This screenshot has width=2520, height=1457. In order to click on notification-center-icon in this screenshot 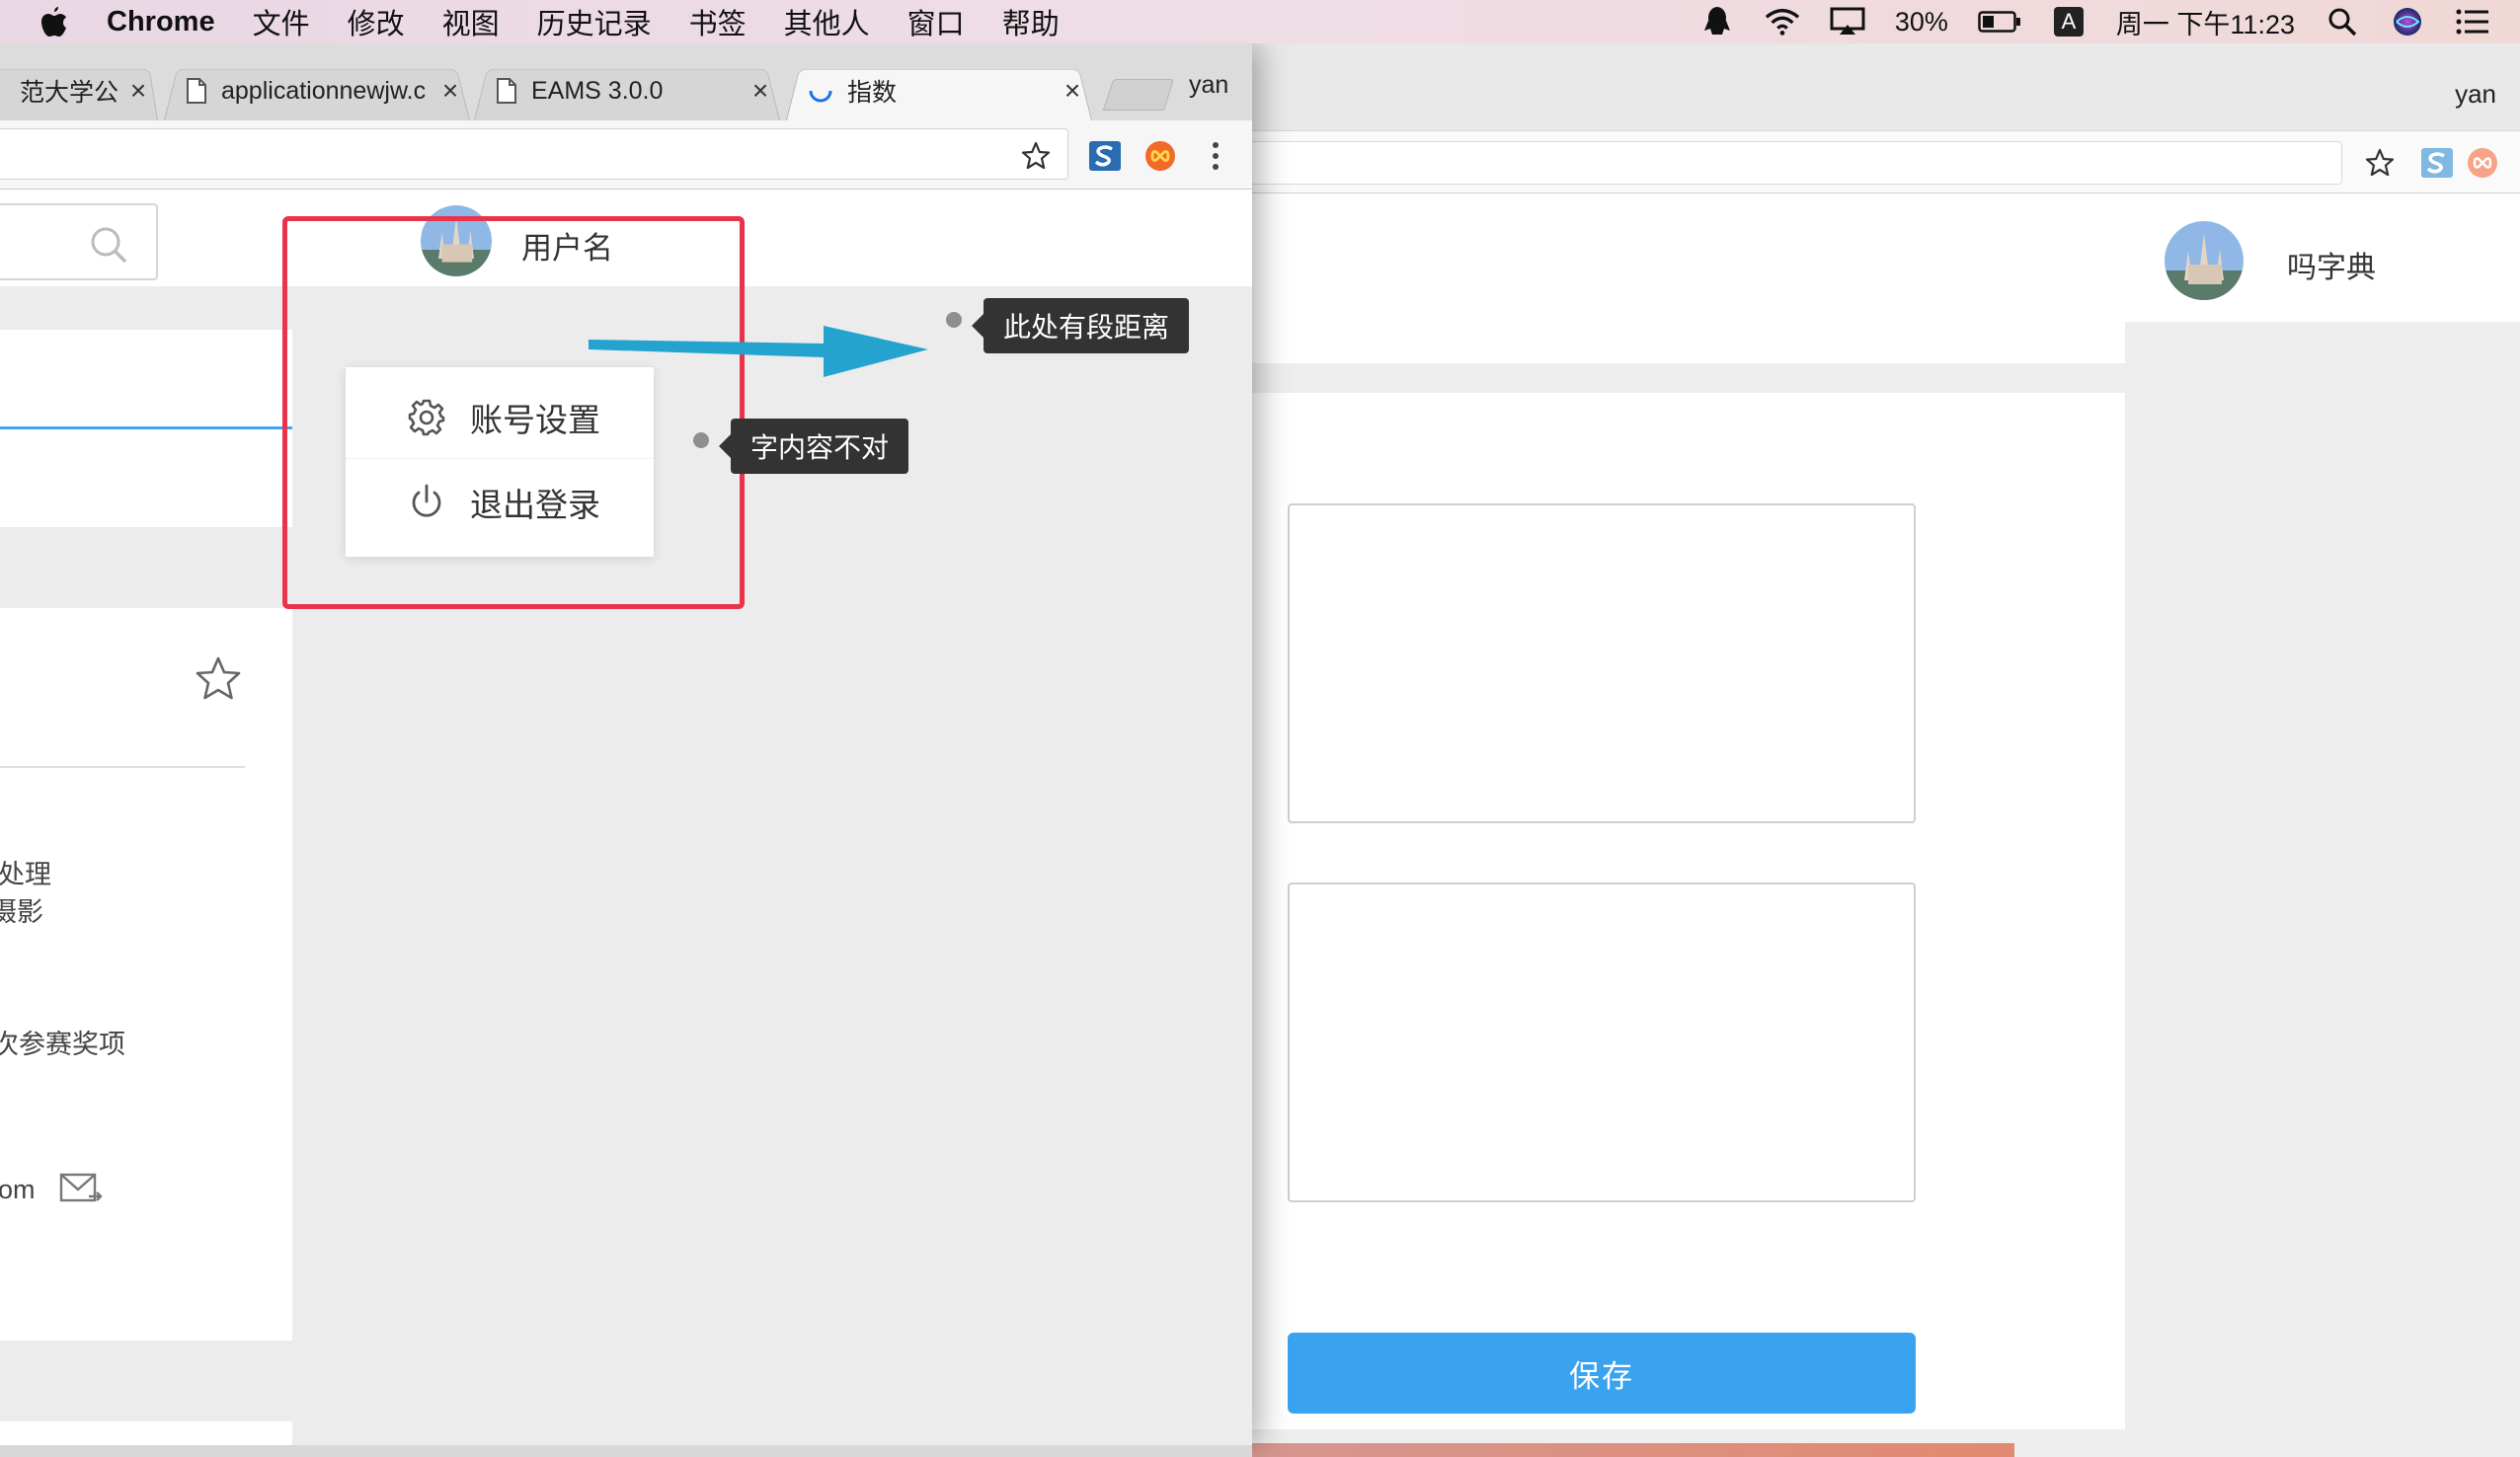, I will do `click(2472, 21)`.